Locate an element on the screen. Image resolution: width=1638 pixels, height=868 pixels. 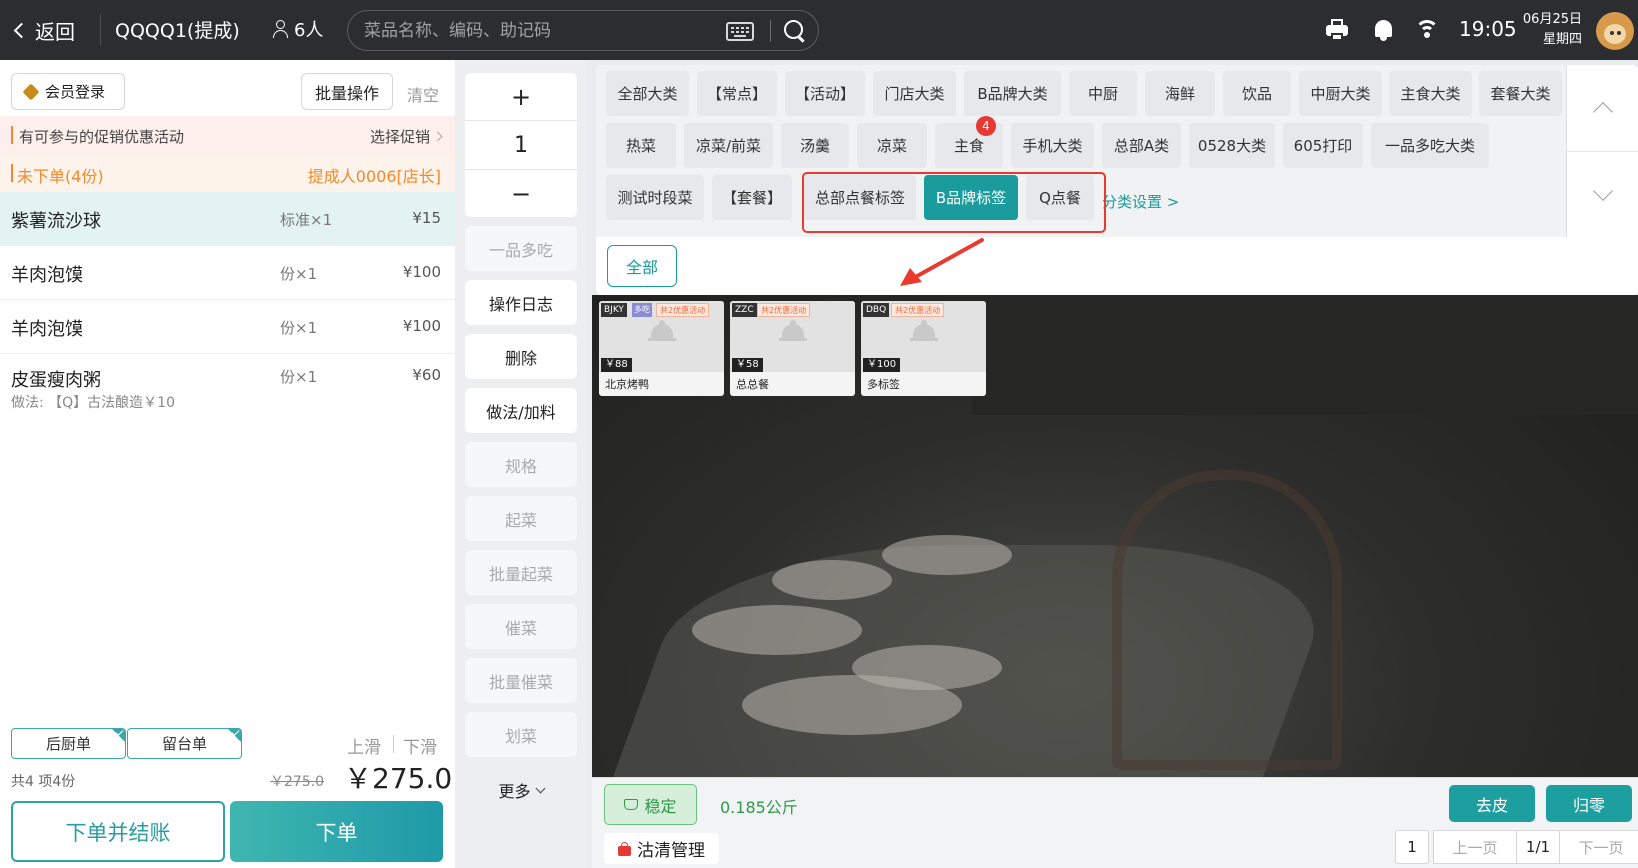
category-item: 【套餐】 is located at coordinates (752, 197).